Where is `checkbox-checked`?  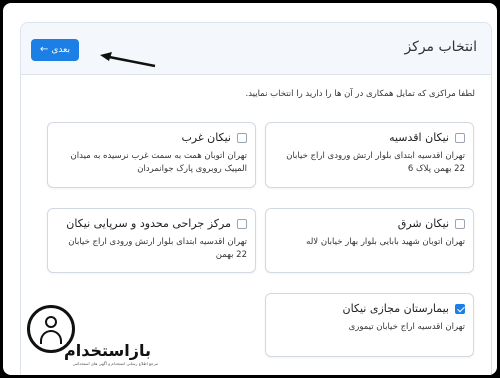
checkbox-checked is located at coordinates (460, 308).